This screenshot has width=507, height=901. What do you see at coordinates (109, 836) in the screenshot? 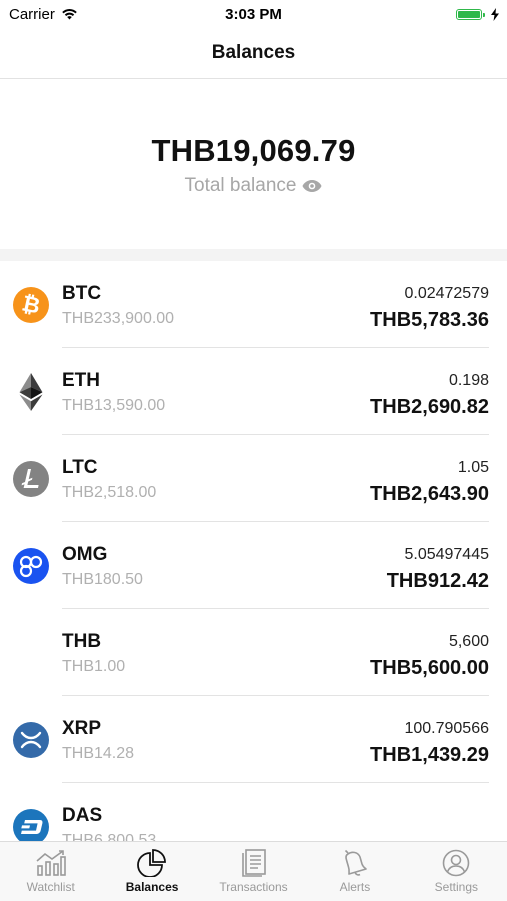
I see `asset-price: THB6,800.53` at bounding box center [109, 836].